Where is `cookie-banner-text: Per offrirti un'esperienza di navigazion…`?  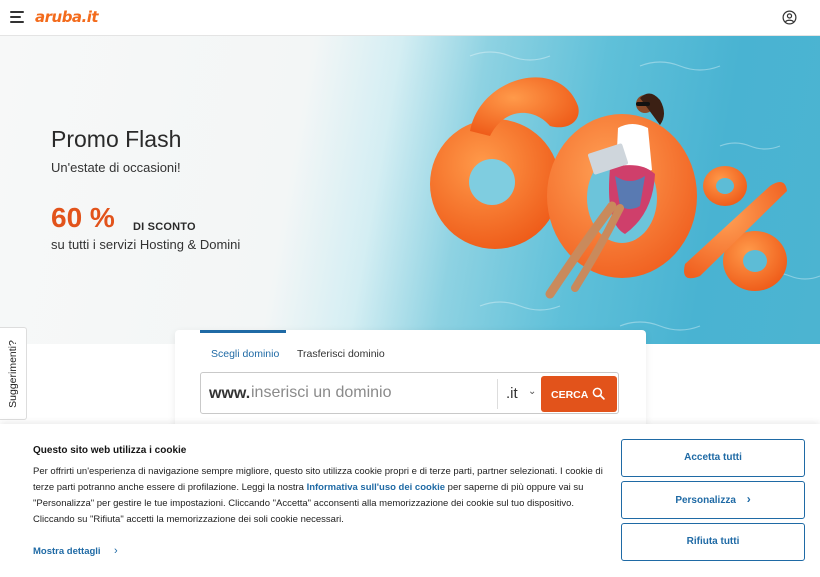 cookie-banner-text: Per offrirti un'esperienza di navigazion… is located at coordinates (322, 496).